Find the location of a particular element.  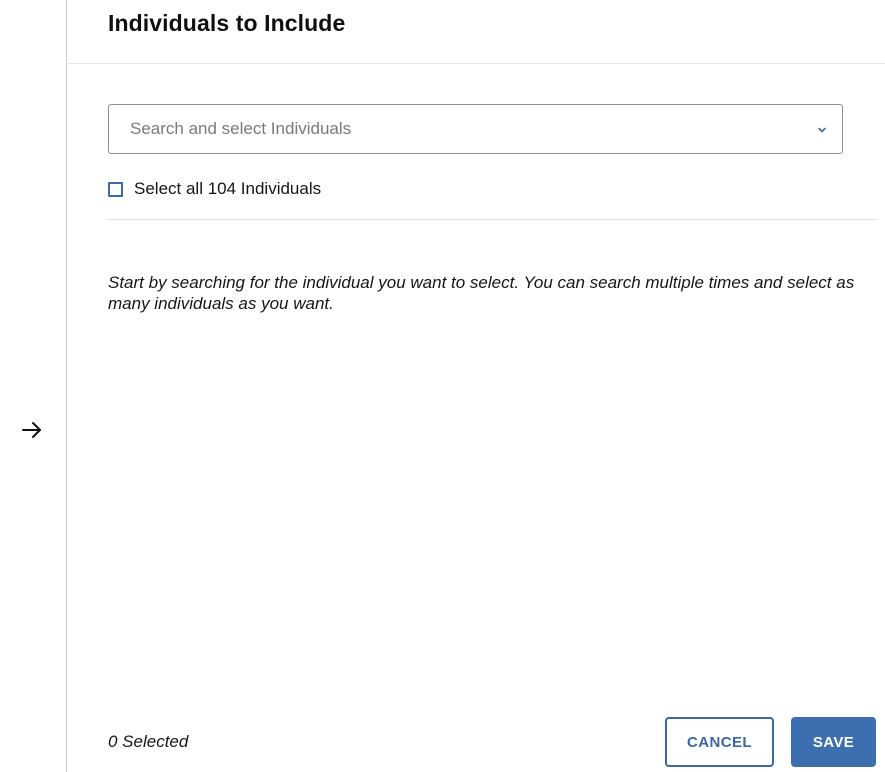

save-button: SAVE is located at coordinates (833, 742).